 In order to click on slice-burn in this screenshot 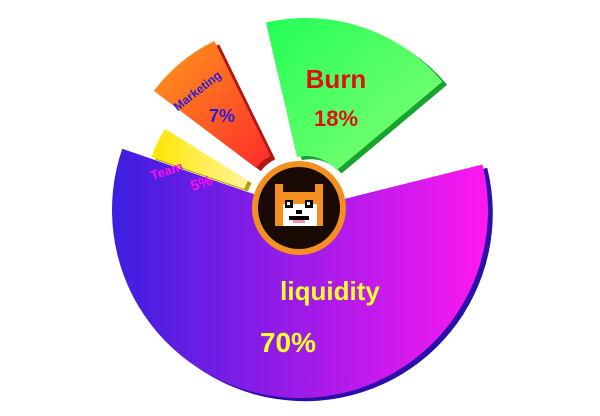, I will do `click(354, 94)`.